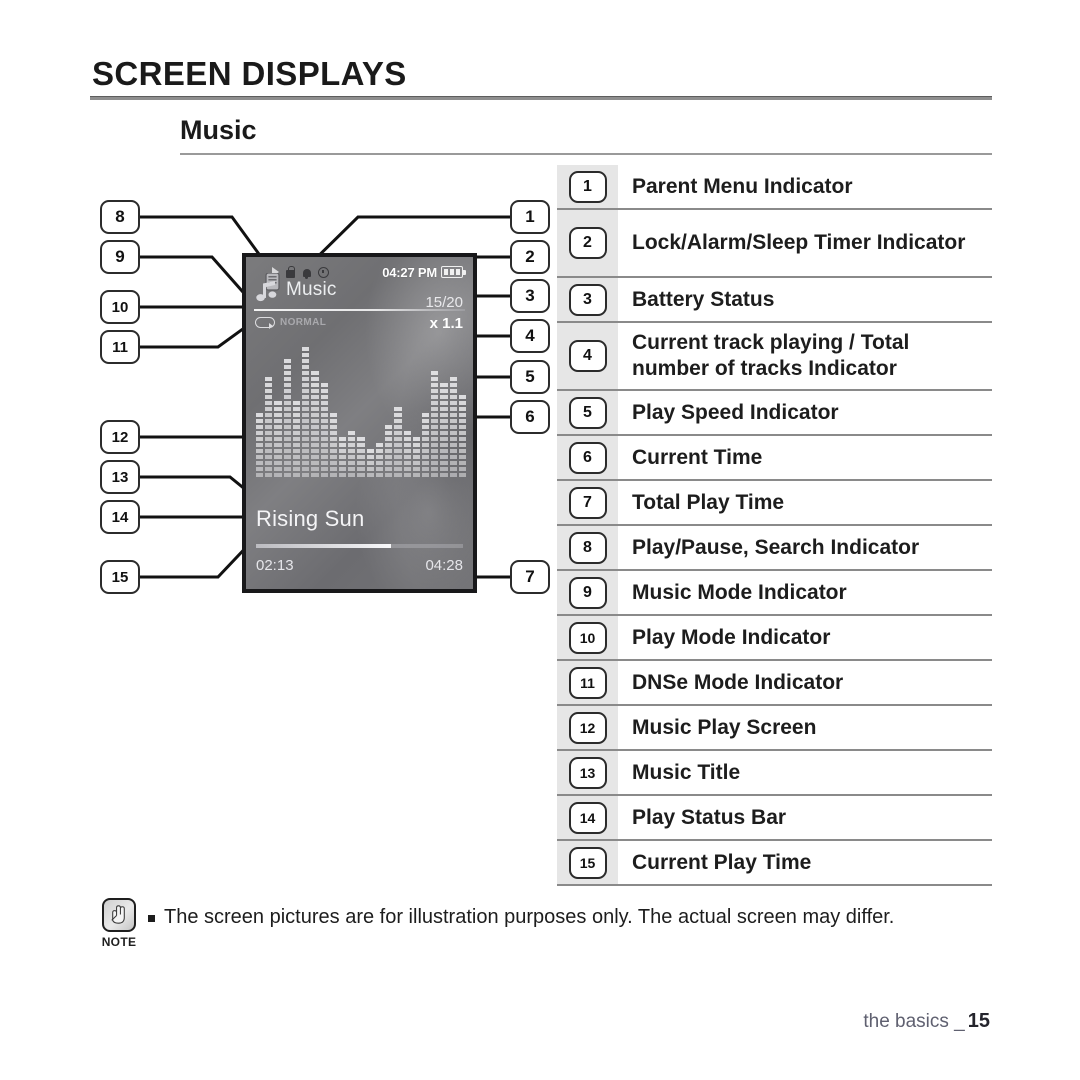  I want to click on callout-8: 8, so click(120, 217).